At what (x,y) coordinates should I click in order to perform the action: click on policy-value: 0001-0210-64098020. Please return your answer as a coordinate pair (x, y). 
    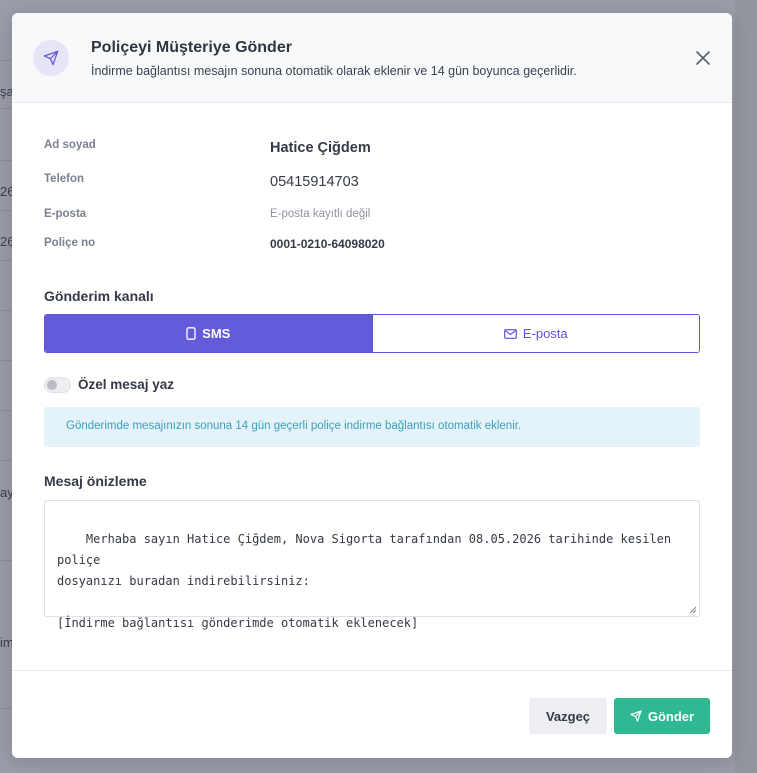
    Looking at the image, I should click on (327, 244).